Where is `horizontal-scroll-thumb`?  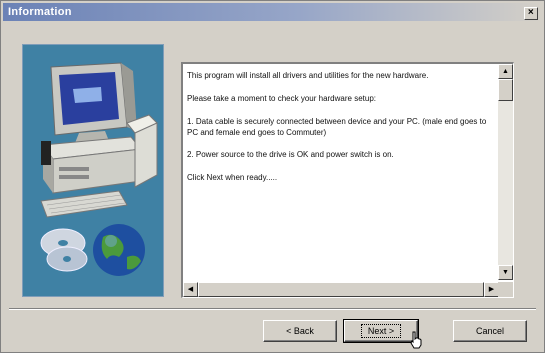
horizontal-scroll-thumb is located at coordinates (341, 289).